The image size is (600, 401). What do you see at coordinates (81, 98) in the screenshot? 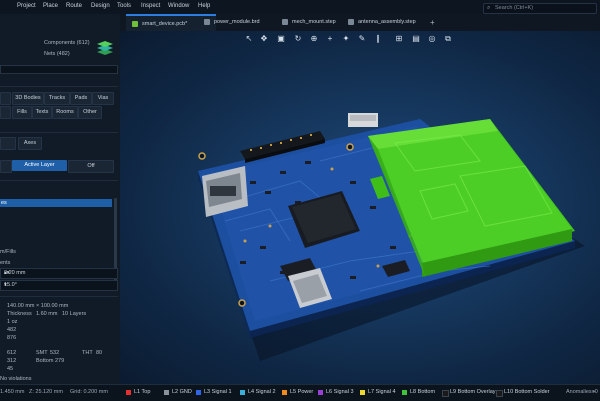
I see `filter-pads: Pads` at bounding box center [81, 98].